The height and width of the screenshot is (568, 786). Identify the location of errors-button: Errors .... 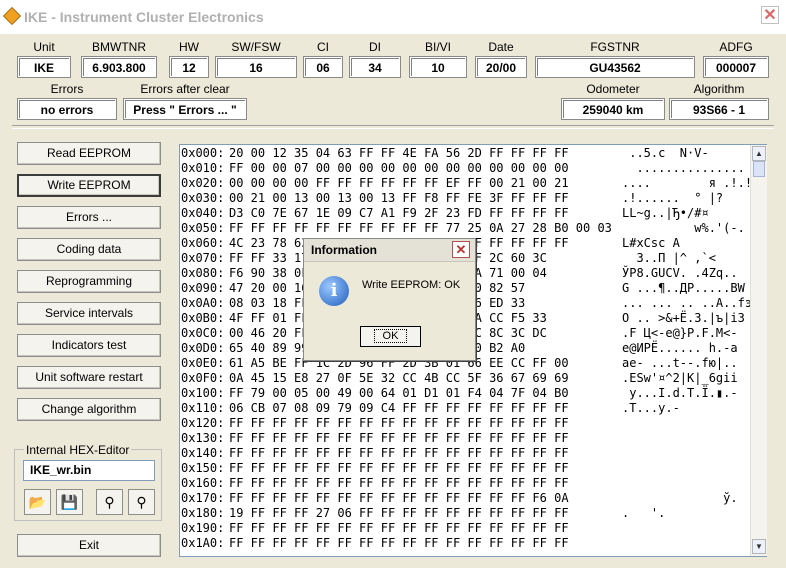
(89, 217).